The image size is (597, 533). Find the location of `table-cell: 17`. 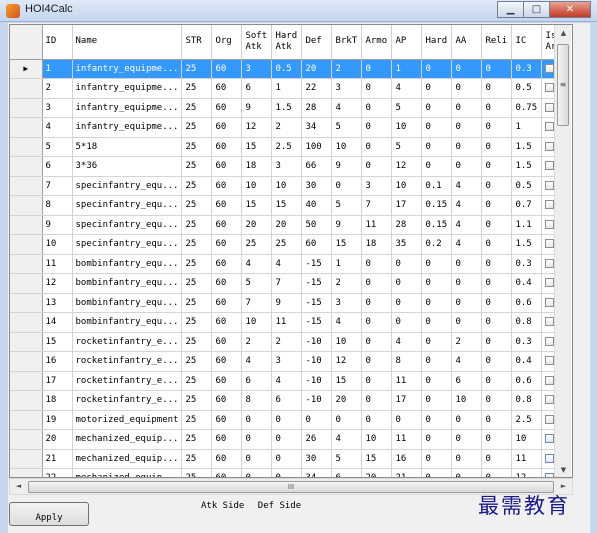

table-cell: 17 is located at coordinates (57, 381).